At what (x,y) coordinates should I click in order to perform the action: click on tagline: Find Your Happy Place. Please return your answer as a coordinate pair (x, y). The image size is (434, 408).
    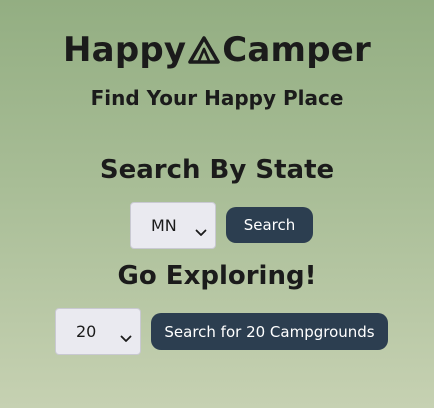
    Looking at the image, I should click on (217, 98).